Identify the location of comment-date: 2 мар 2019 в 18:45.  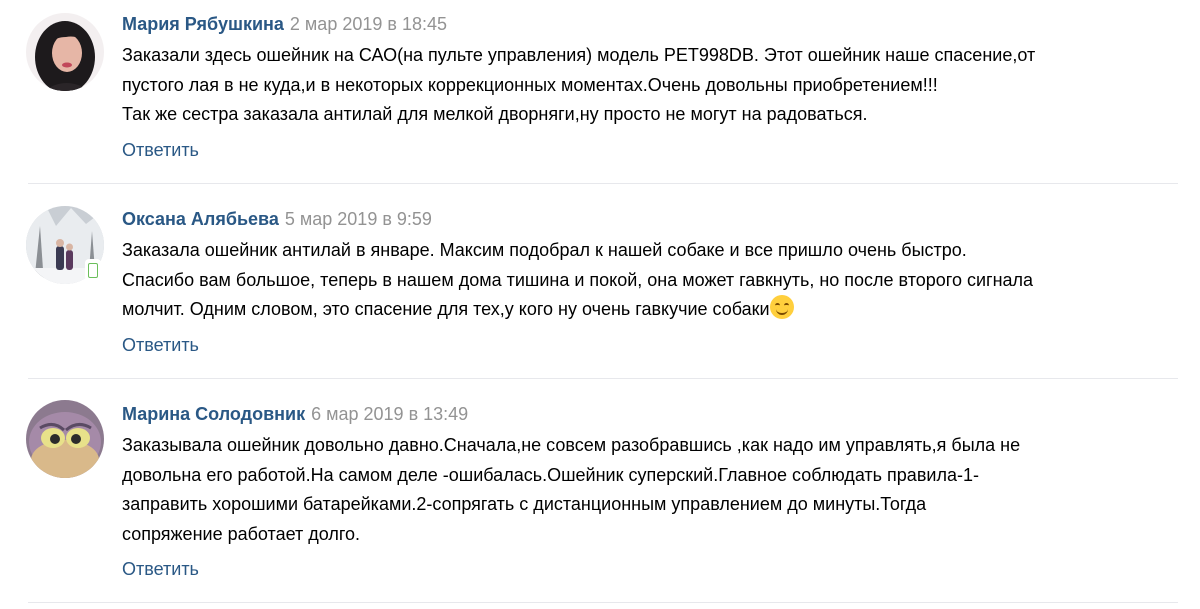
(368, 24).